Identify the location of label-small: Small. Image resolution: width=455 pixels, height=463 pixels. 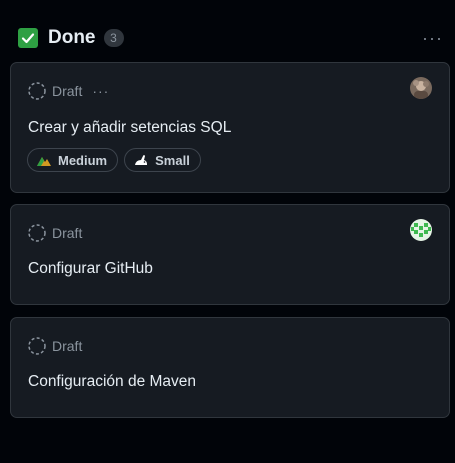
(162, 160).